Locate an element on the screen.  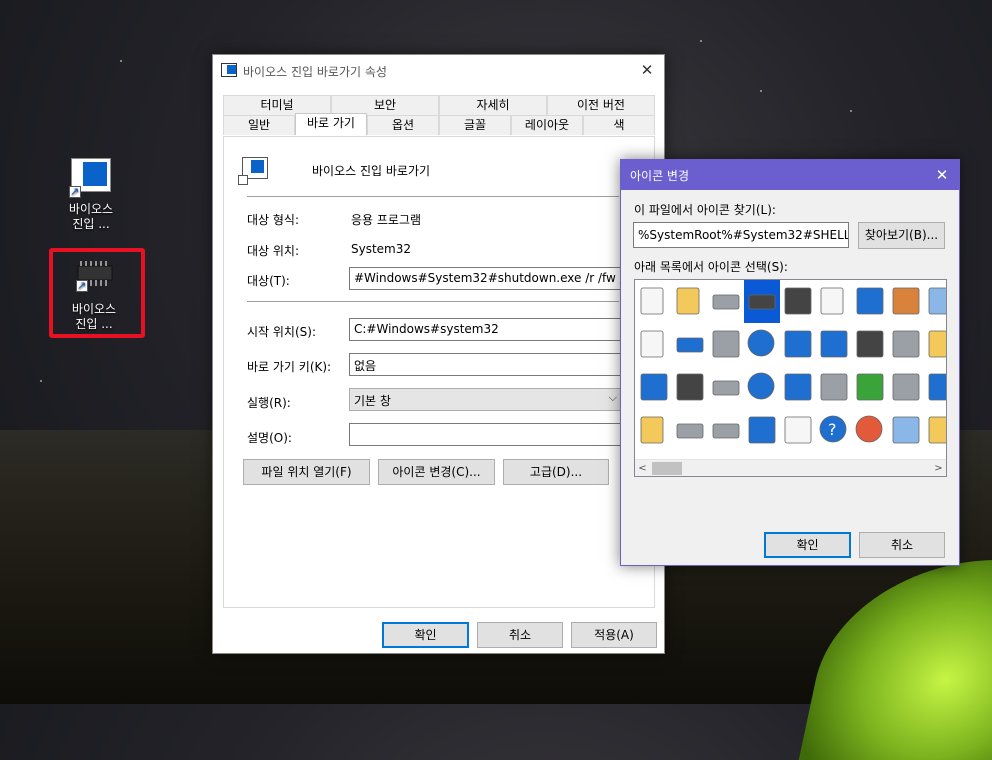
scroll-right-icon: > is located at coordinates (938, 468).